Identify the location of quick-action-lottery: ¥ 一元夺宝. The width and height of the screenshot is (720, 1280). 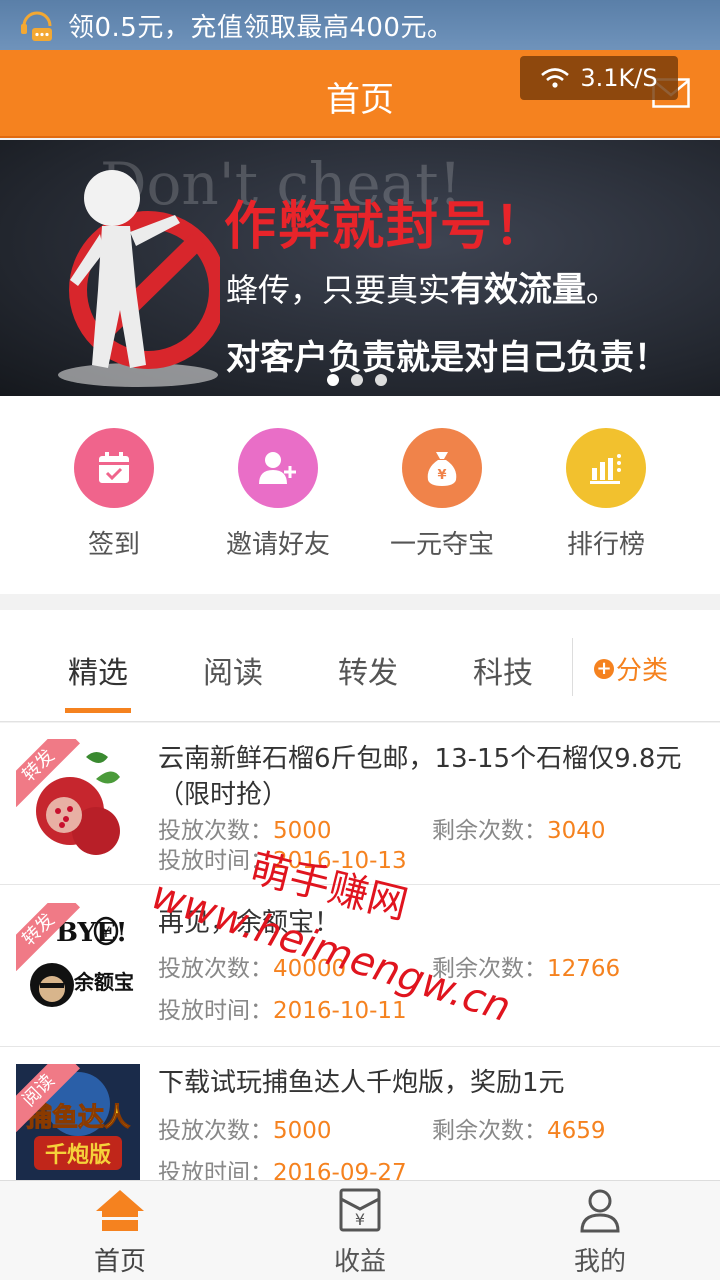
(442, 494).